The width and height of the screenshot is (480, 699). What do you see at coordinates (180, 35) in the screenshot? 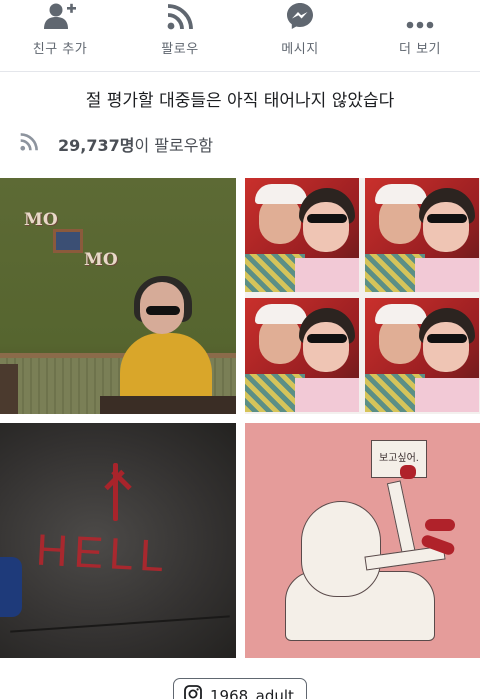
I see `follow-button: 팔로우` at bounding box center [180, 35].